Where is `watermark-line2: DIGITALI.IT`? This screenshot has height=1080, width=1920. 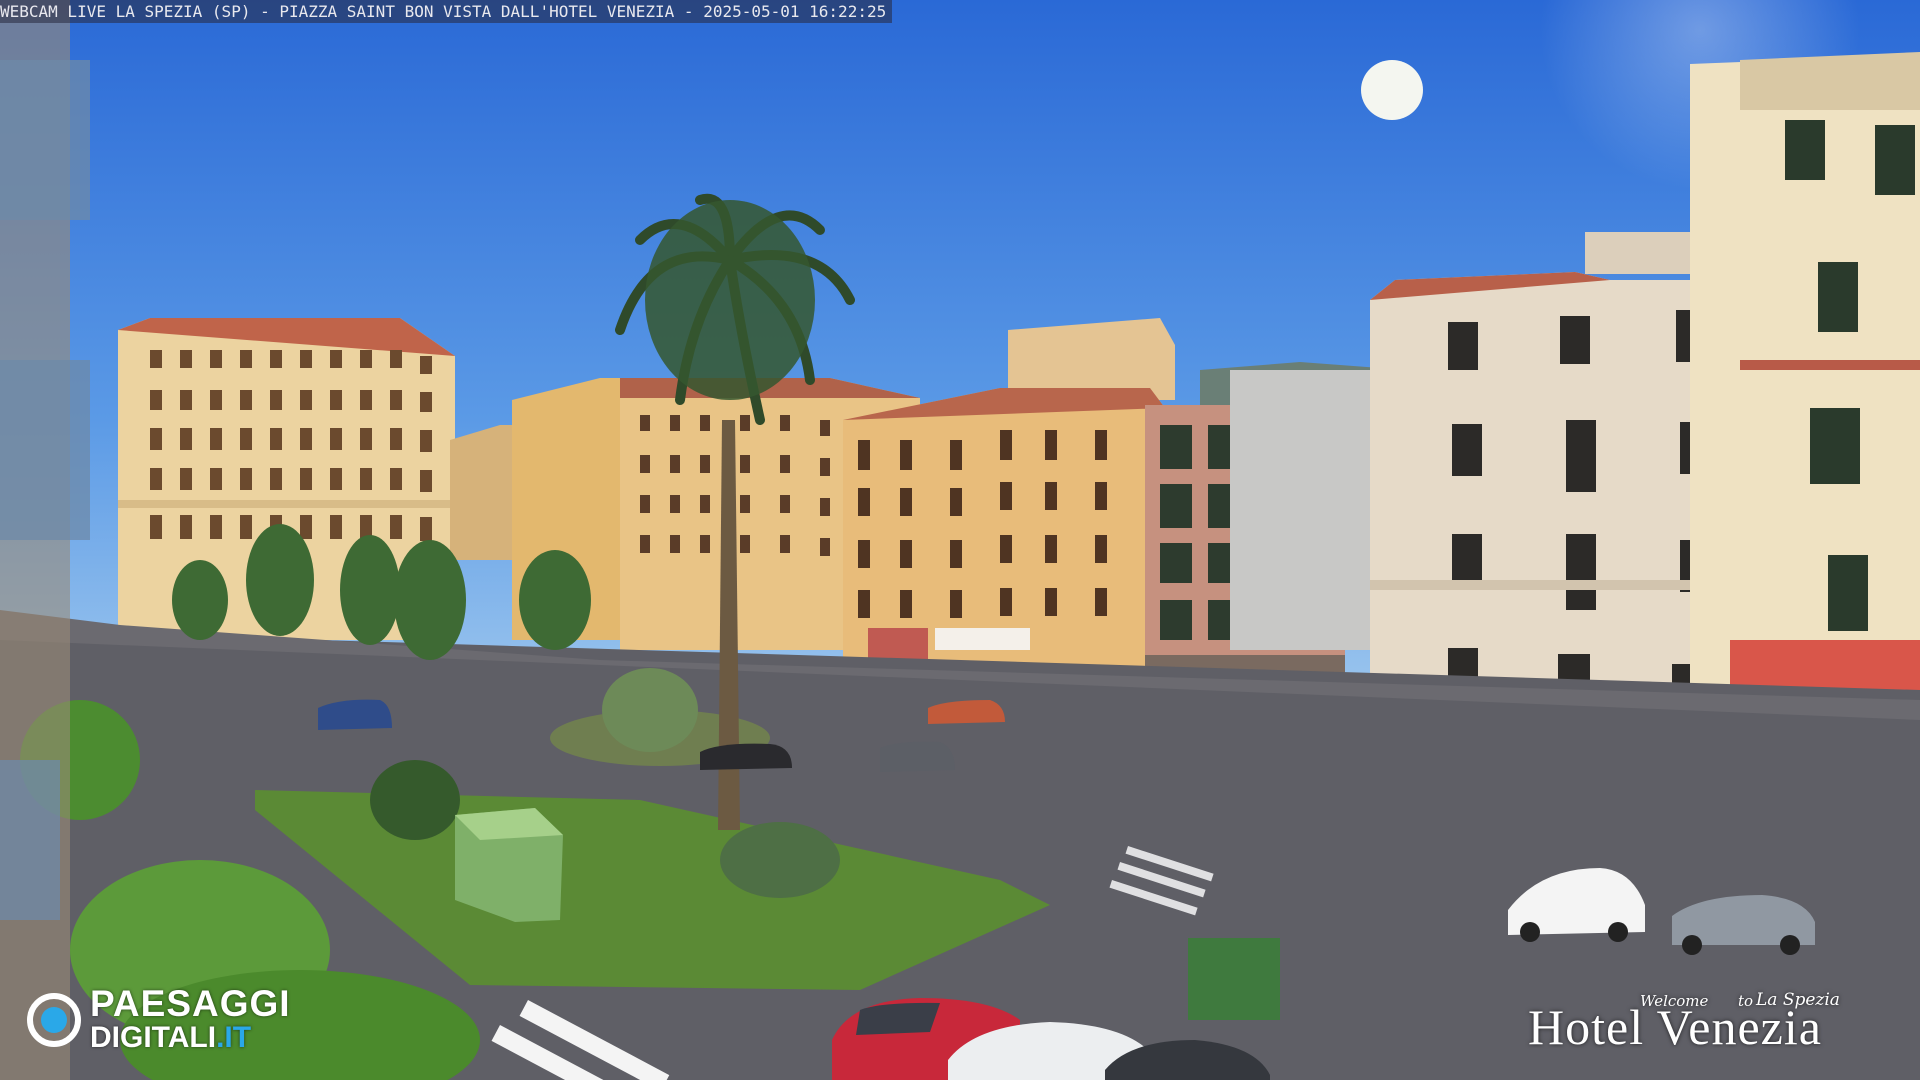
watermark-line2: DIGITALI.IT is located at coordinates (190, 1038).